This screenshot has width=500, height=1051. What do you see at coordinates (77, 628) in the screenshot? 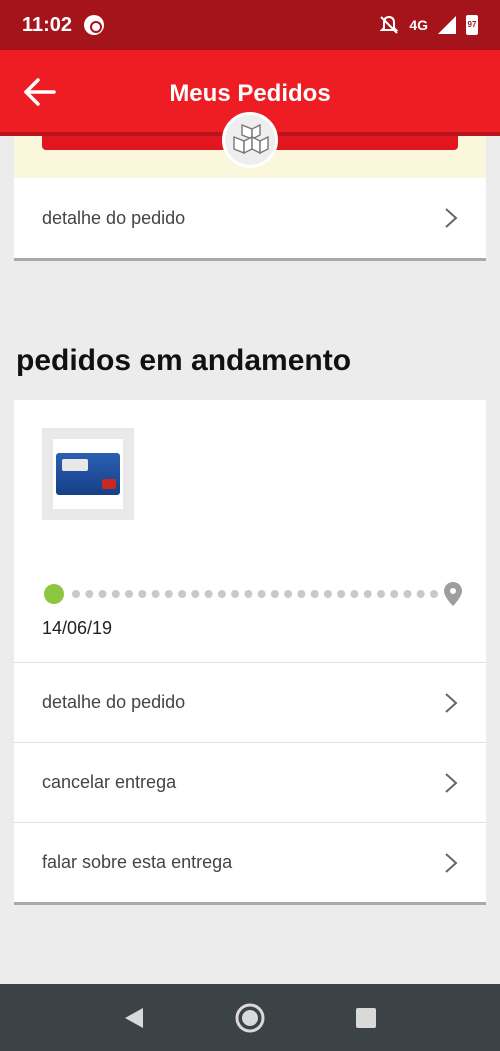
I see `order-date: 14/06/19` at bounding box center [77, 628].